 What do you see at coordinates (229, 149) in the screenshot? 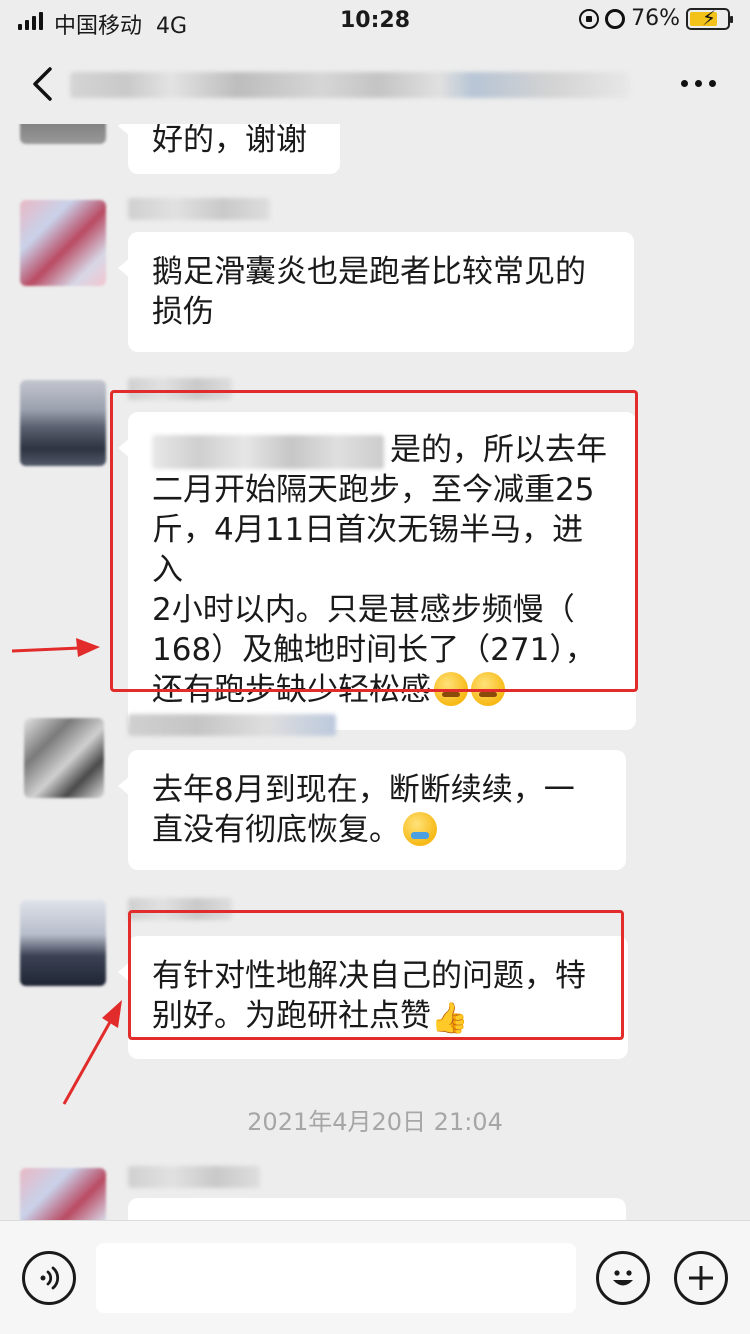
I see `message-bubble: 好的，谢谢` at bounding box center [229, 149].